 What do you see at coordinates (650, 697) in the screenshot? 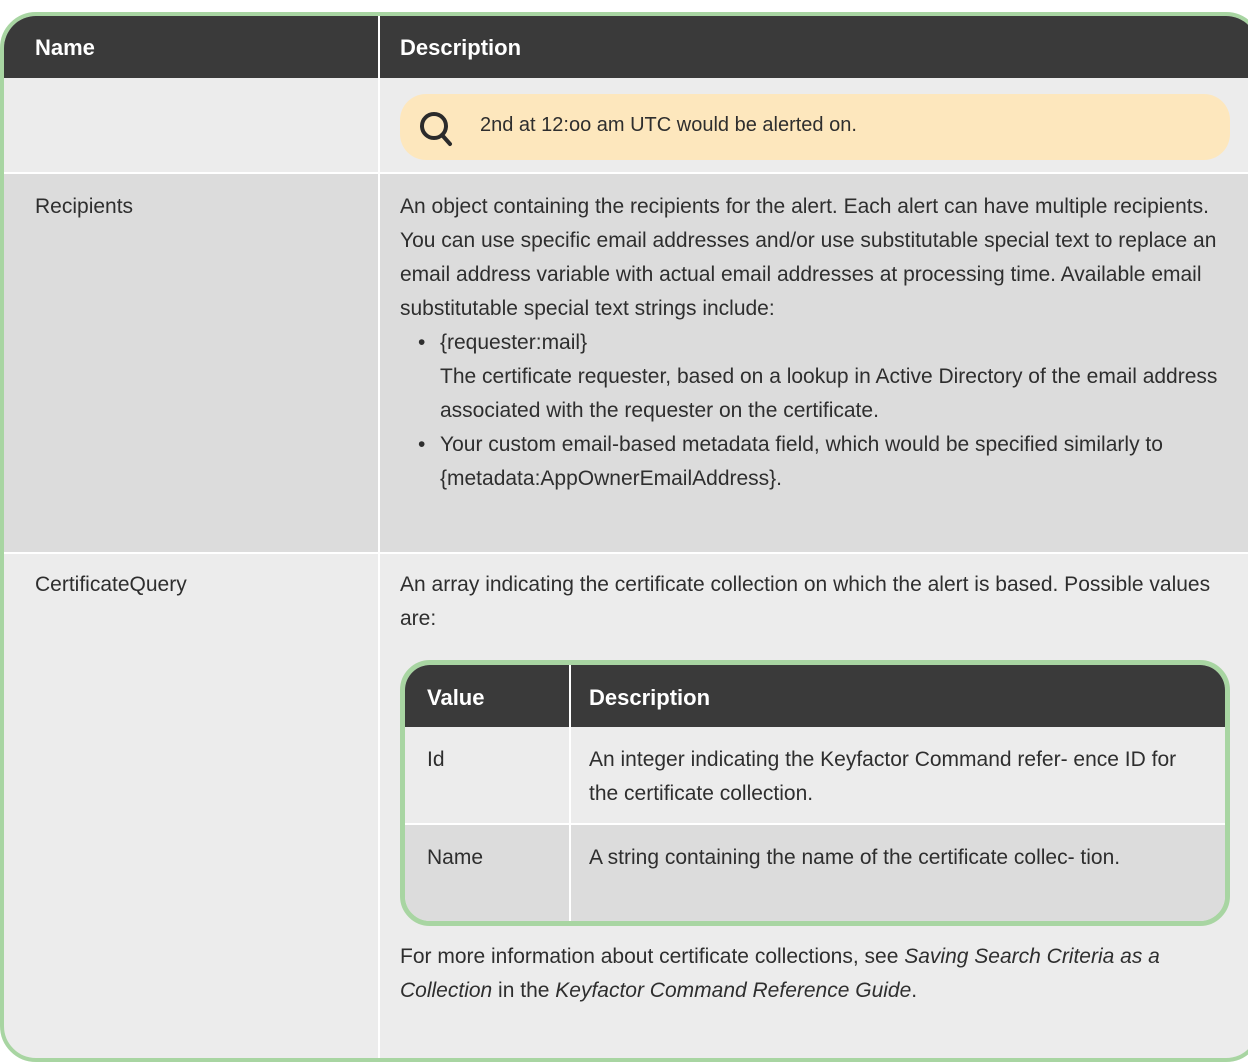
I see `subheader-description: Description` at bounding box center [650, 697].